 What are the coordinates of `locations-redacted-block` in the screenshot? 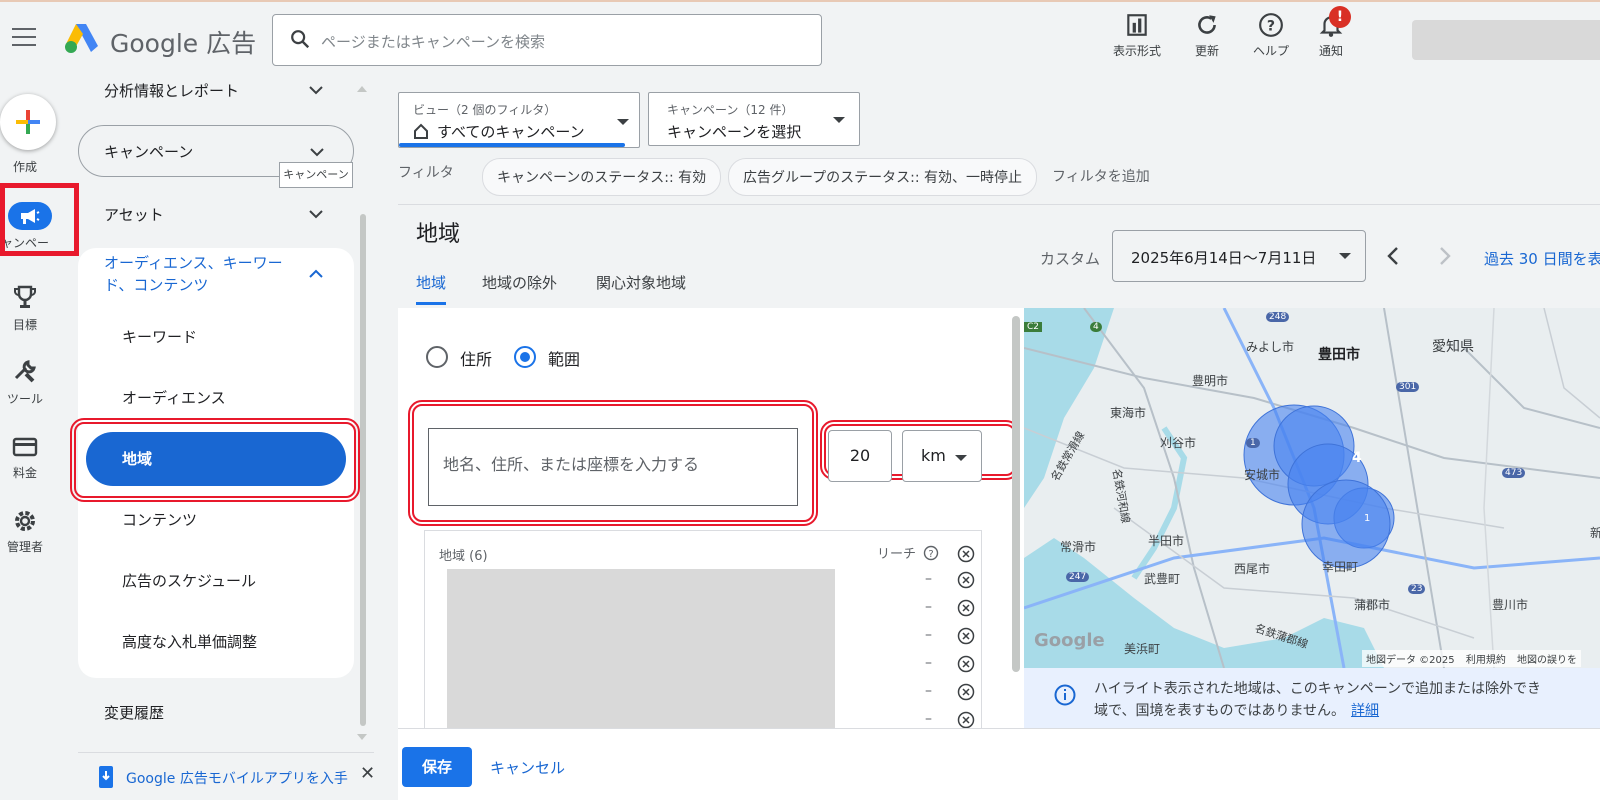 It's located at (641, 649).